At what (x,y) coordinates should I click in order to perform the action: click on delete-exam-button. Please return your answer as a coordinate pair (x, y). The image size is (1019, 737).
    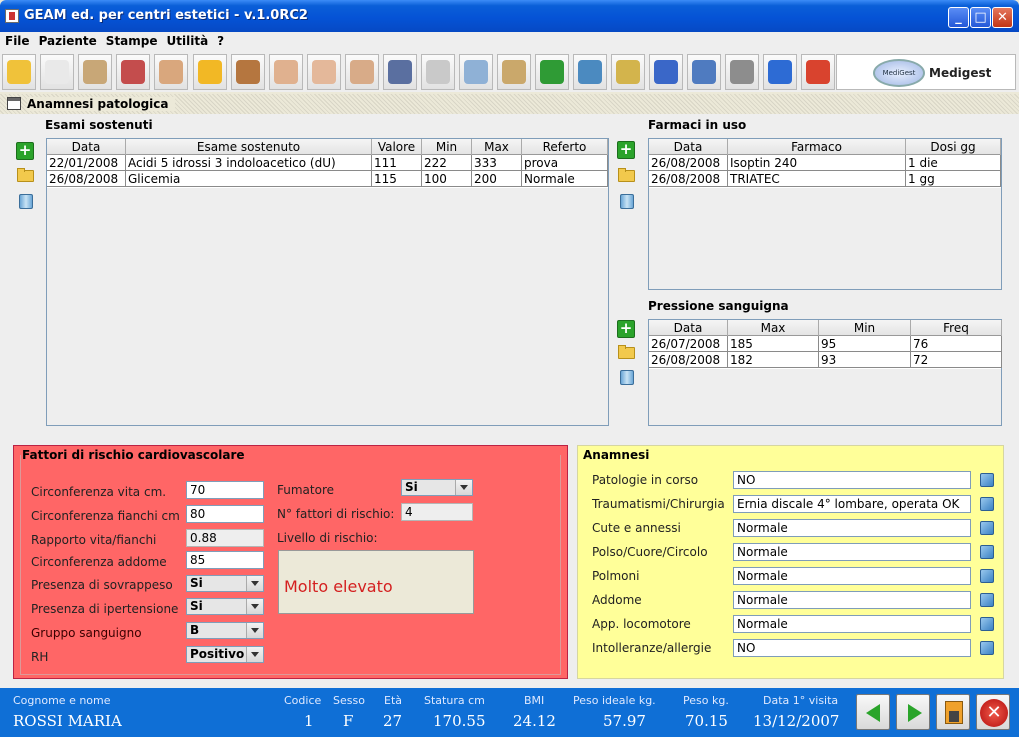
    Looking at the image, I should click on (25, 200).